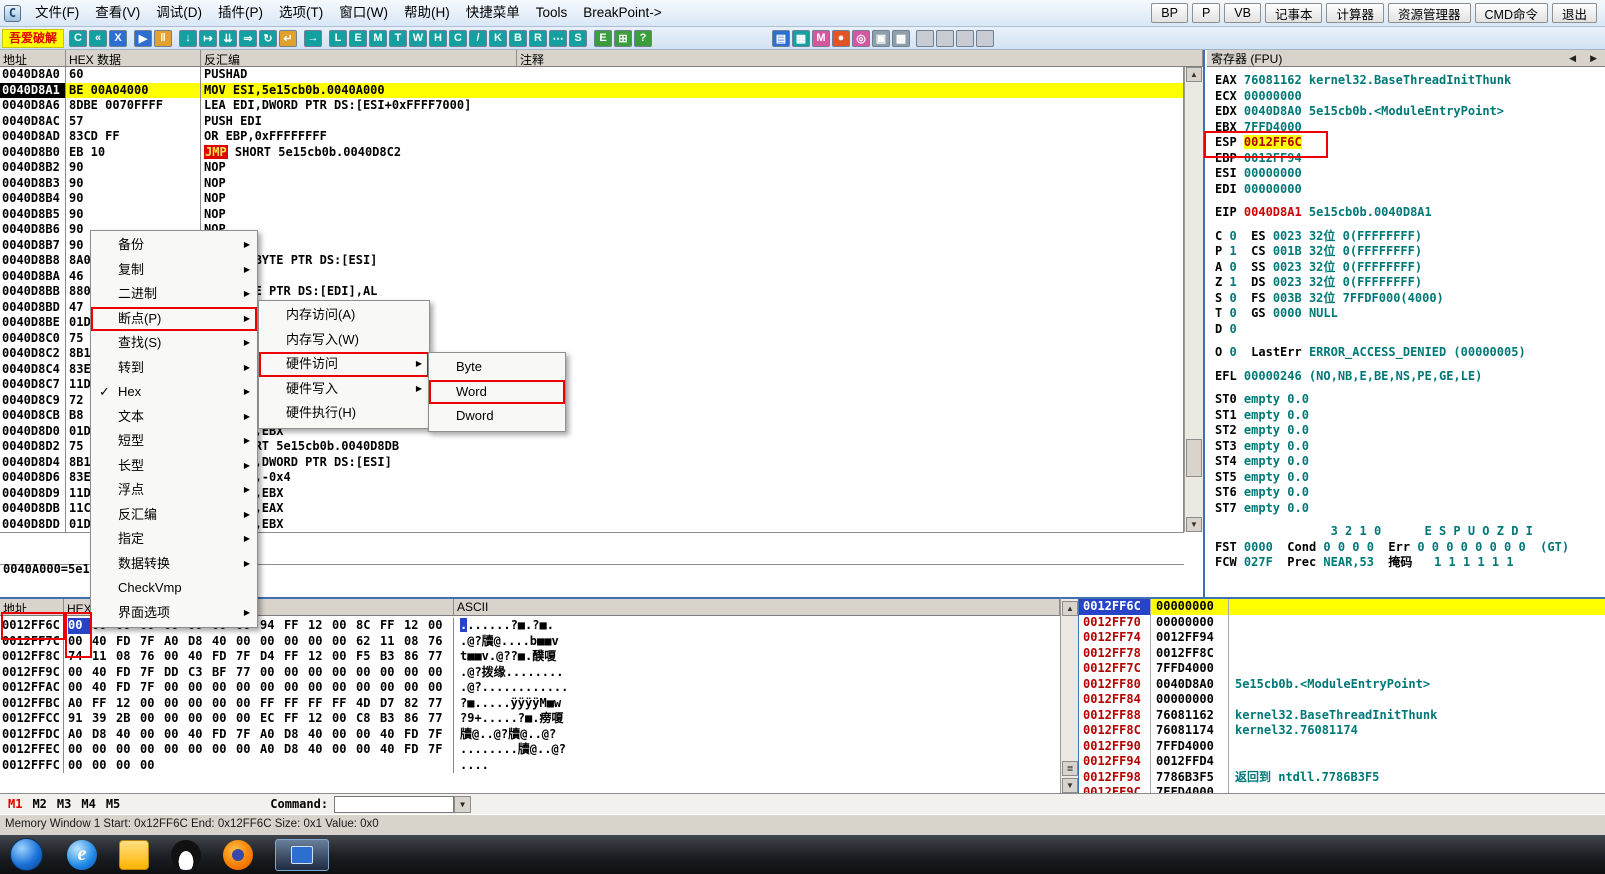 This screenshot has height=874, width=1605. I want to click on hardware-submenu-item: Word, so click(497, 391).